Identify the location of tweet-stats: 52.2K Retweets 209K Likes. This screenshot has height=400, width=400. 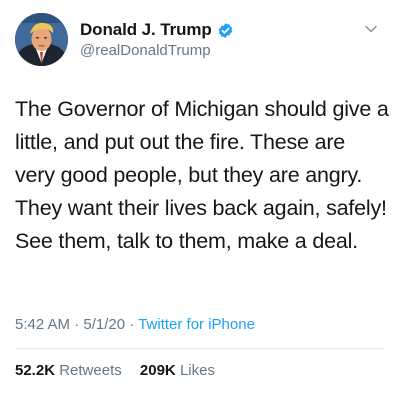
(122, 370).